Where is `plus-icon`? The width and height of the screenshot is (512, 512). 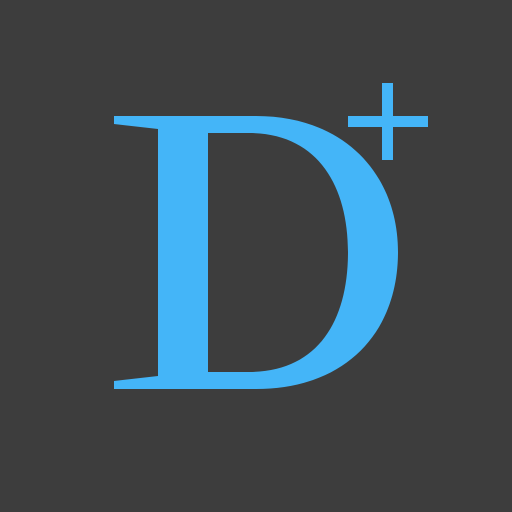 plus-icon is located at coordinates (388, 121).